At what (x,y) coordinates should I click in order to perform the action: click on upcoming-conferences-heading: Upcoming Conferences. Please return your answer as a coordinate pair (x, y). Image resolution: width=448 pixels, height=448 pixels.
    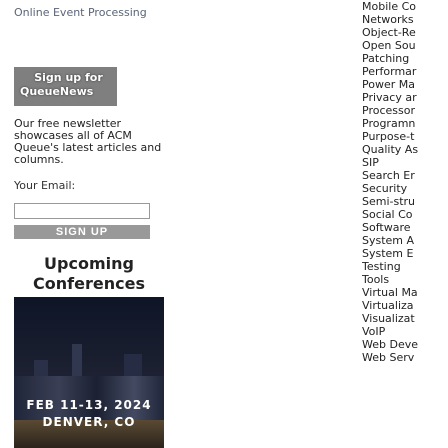
    Looking at the image, I should click on (89, 273).